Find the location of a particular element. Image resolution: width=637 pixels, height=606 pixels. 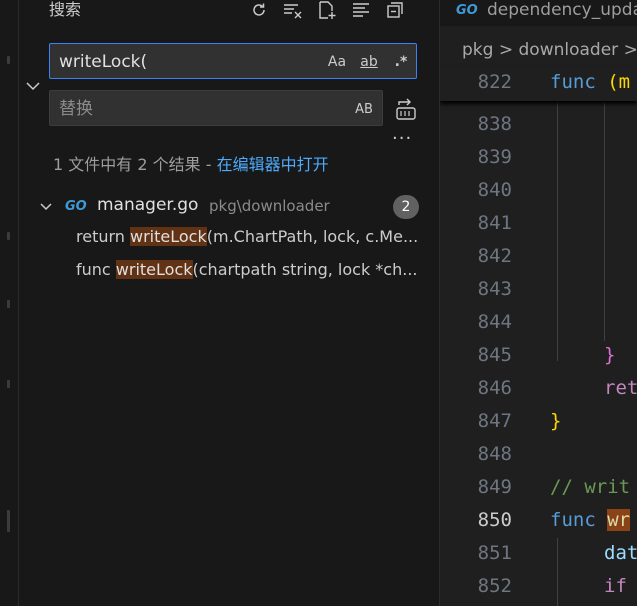

refresh-icon is located at coordinates (259, 10).